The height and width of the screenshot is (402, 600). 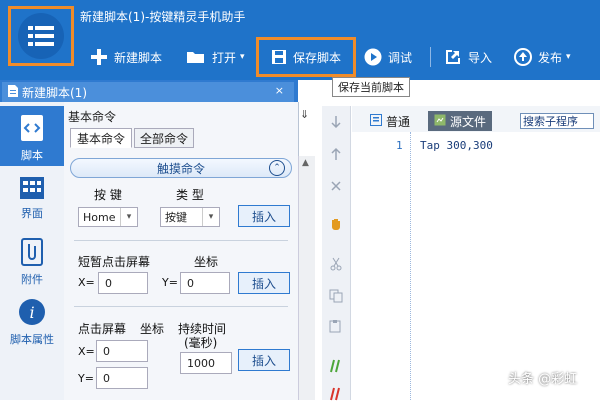 What do you see at coordinates (480, 57) in the screenshot?
I see `import-label: 导入` at bounding box center [480, 57].